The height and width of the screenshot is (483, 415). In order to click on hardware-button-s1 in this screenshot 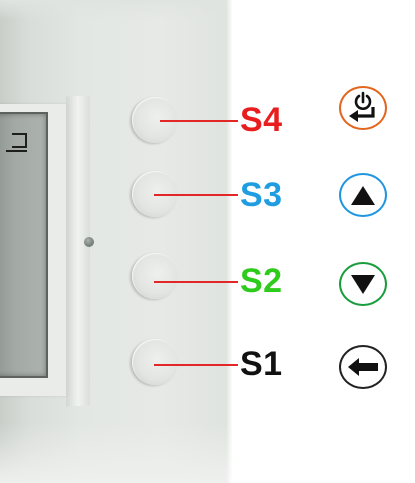, I will do `click(155, 362)`.